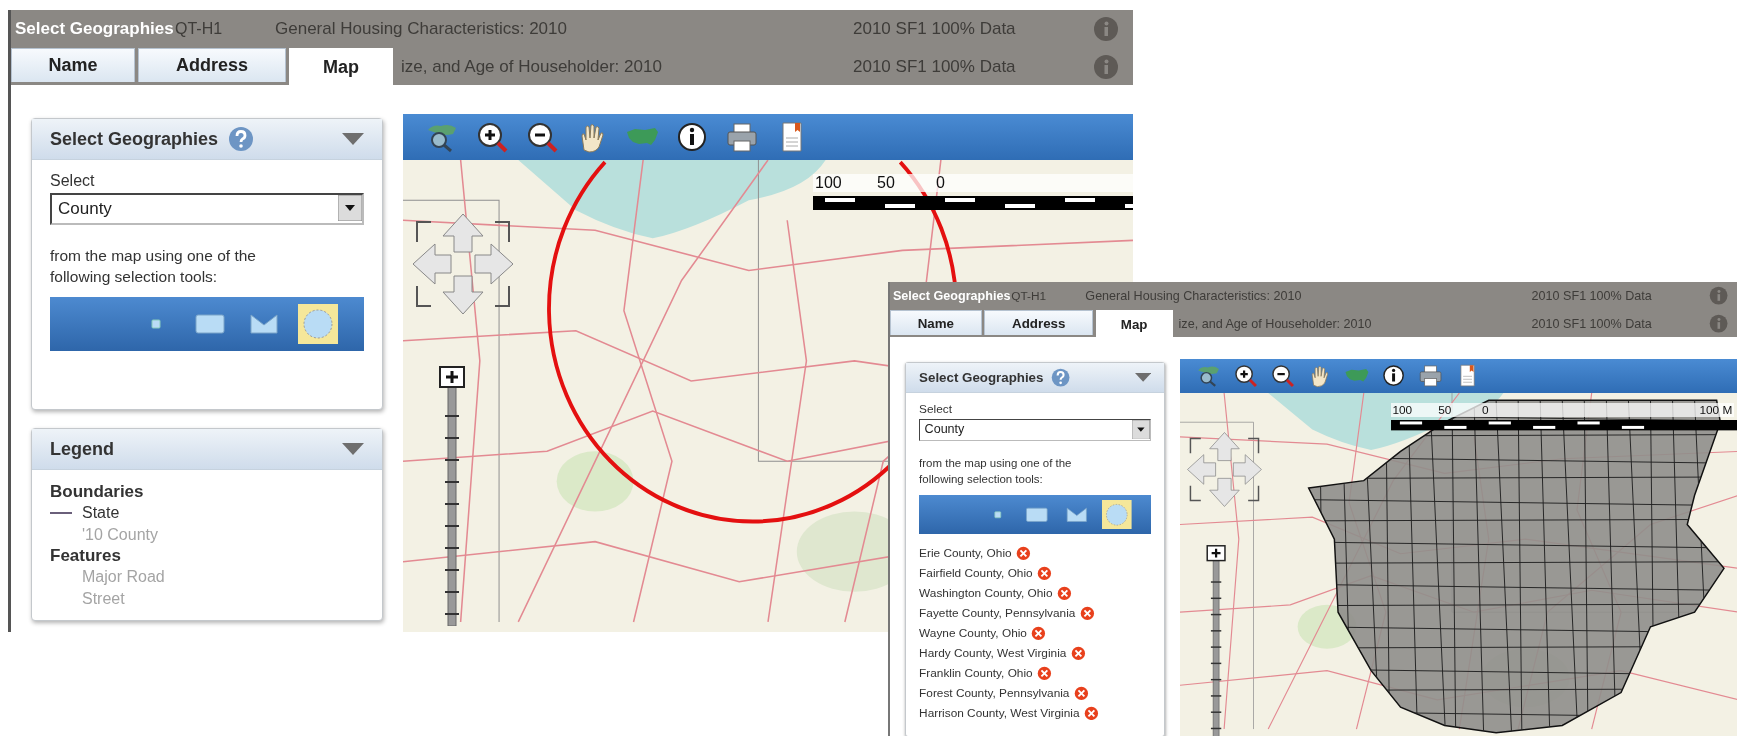  What do you see at coordinates (120, 535) in the screenshot?
I see `legend-item: '10 County` at bounding box center [120, 535].